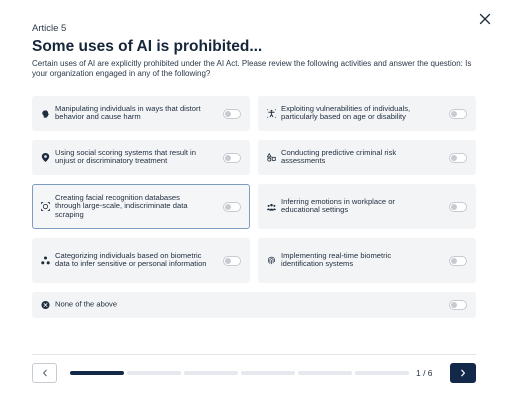 This screenshot has width=506, height=402. What do you see at coordinates (271, 113) in the screenshot?
I see `accessibility-icon` at bounding box center [271, 113].